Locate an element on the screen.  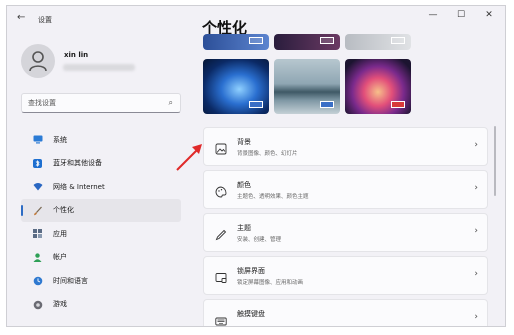
sidebar-item-bluetooth: 蓝牙和其他设备 is located at coordinates (101, 164).